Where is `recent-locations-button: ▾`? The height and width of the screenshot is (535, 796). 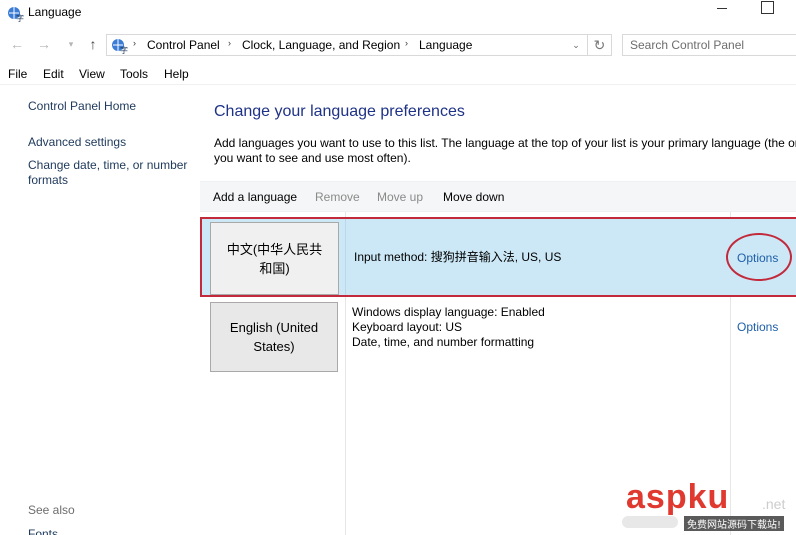 recent-locations-button: ▾ is located at coordinates (71, 44).